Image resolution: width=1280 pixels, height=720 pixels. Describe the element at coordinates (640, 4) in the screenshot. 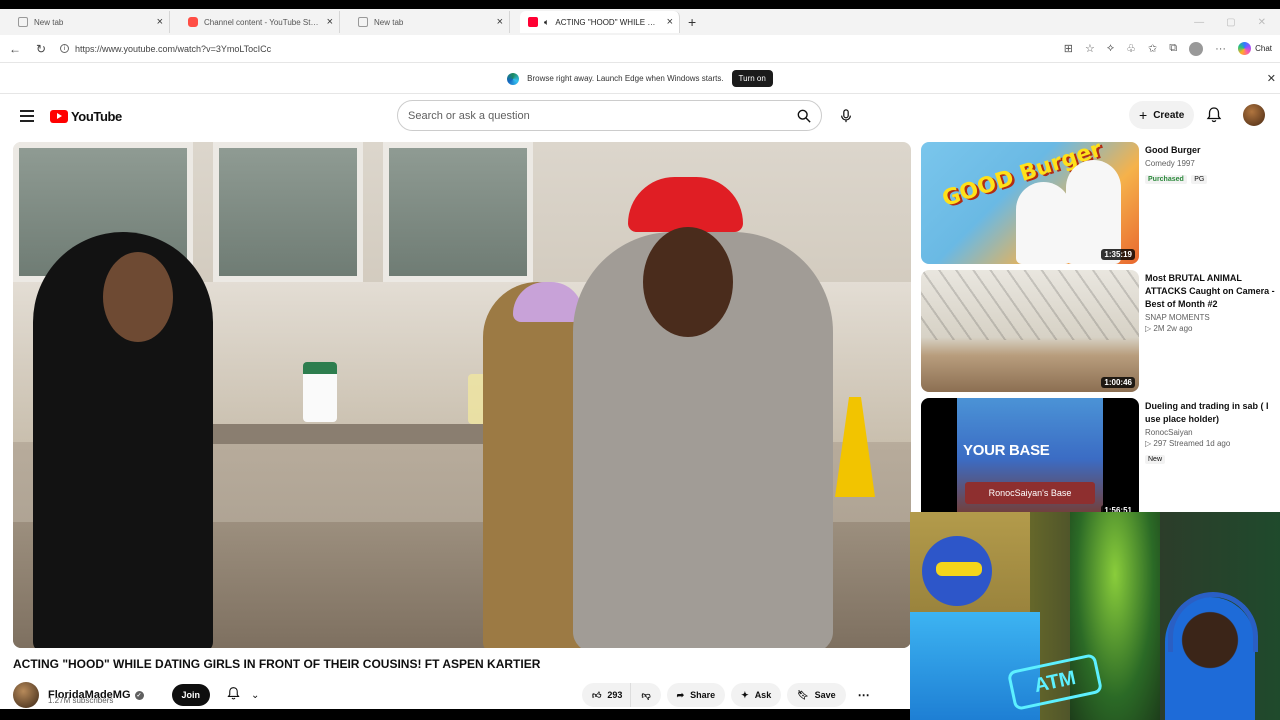

I see `screen-top-edge` at that location.